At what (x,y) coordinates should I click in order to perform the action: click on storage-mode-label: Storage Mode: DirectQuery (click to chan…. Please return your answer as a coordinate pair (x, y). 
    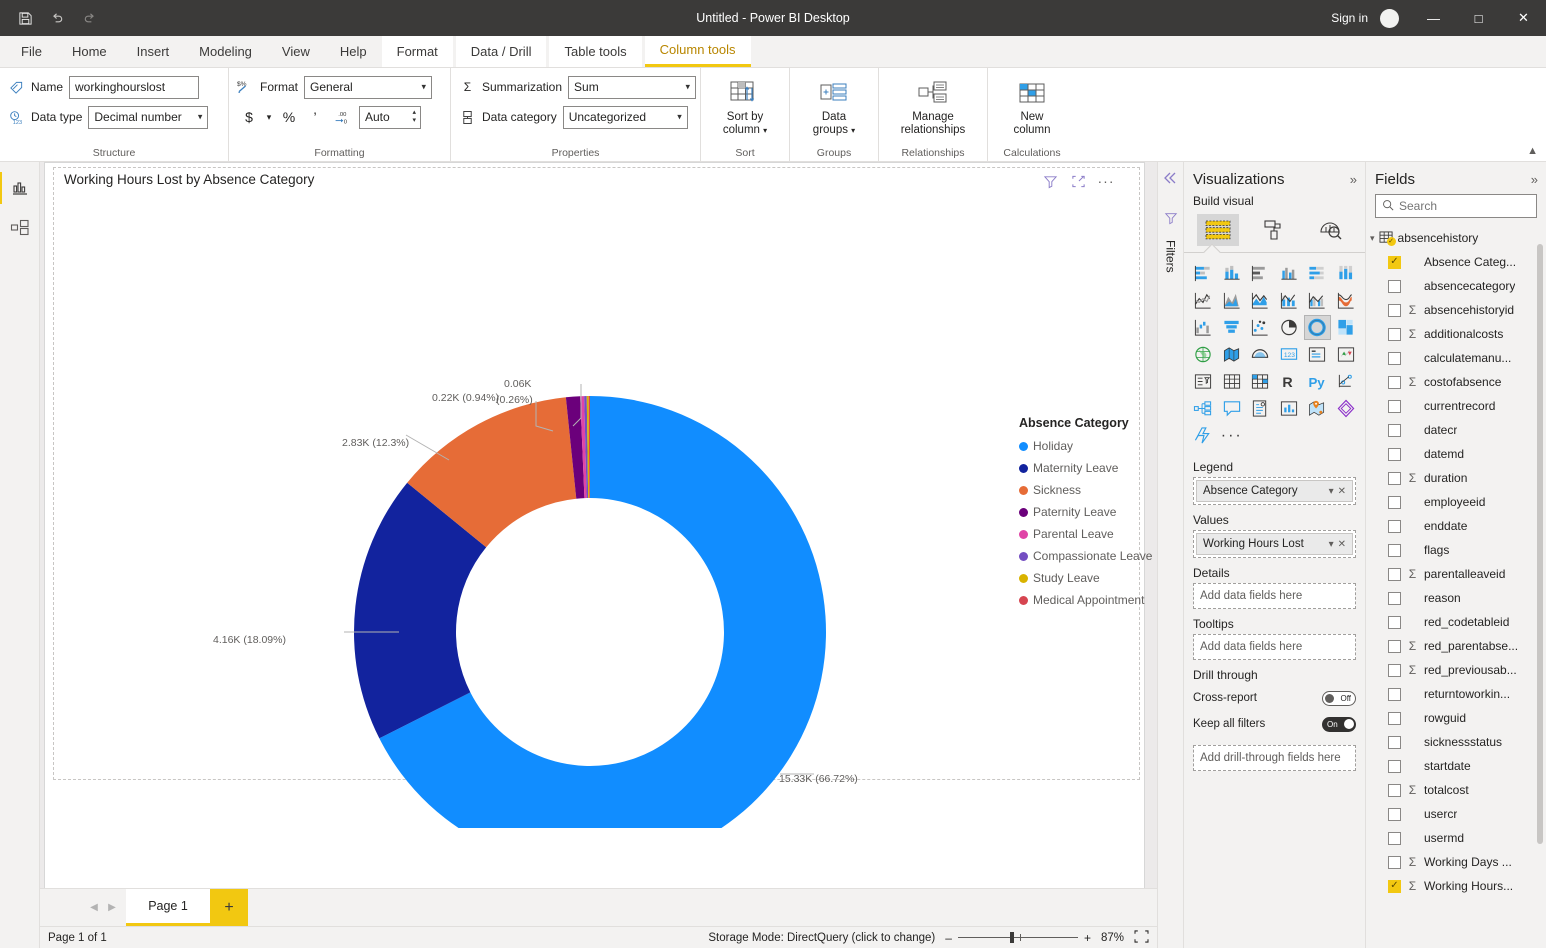
    Looking at the image, I should click on (821, 938).